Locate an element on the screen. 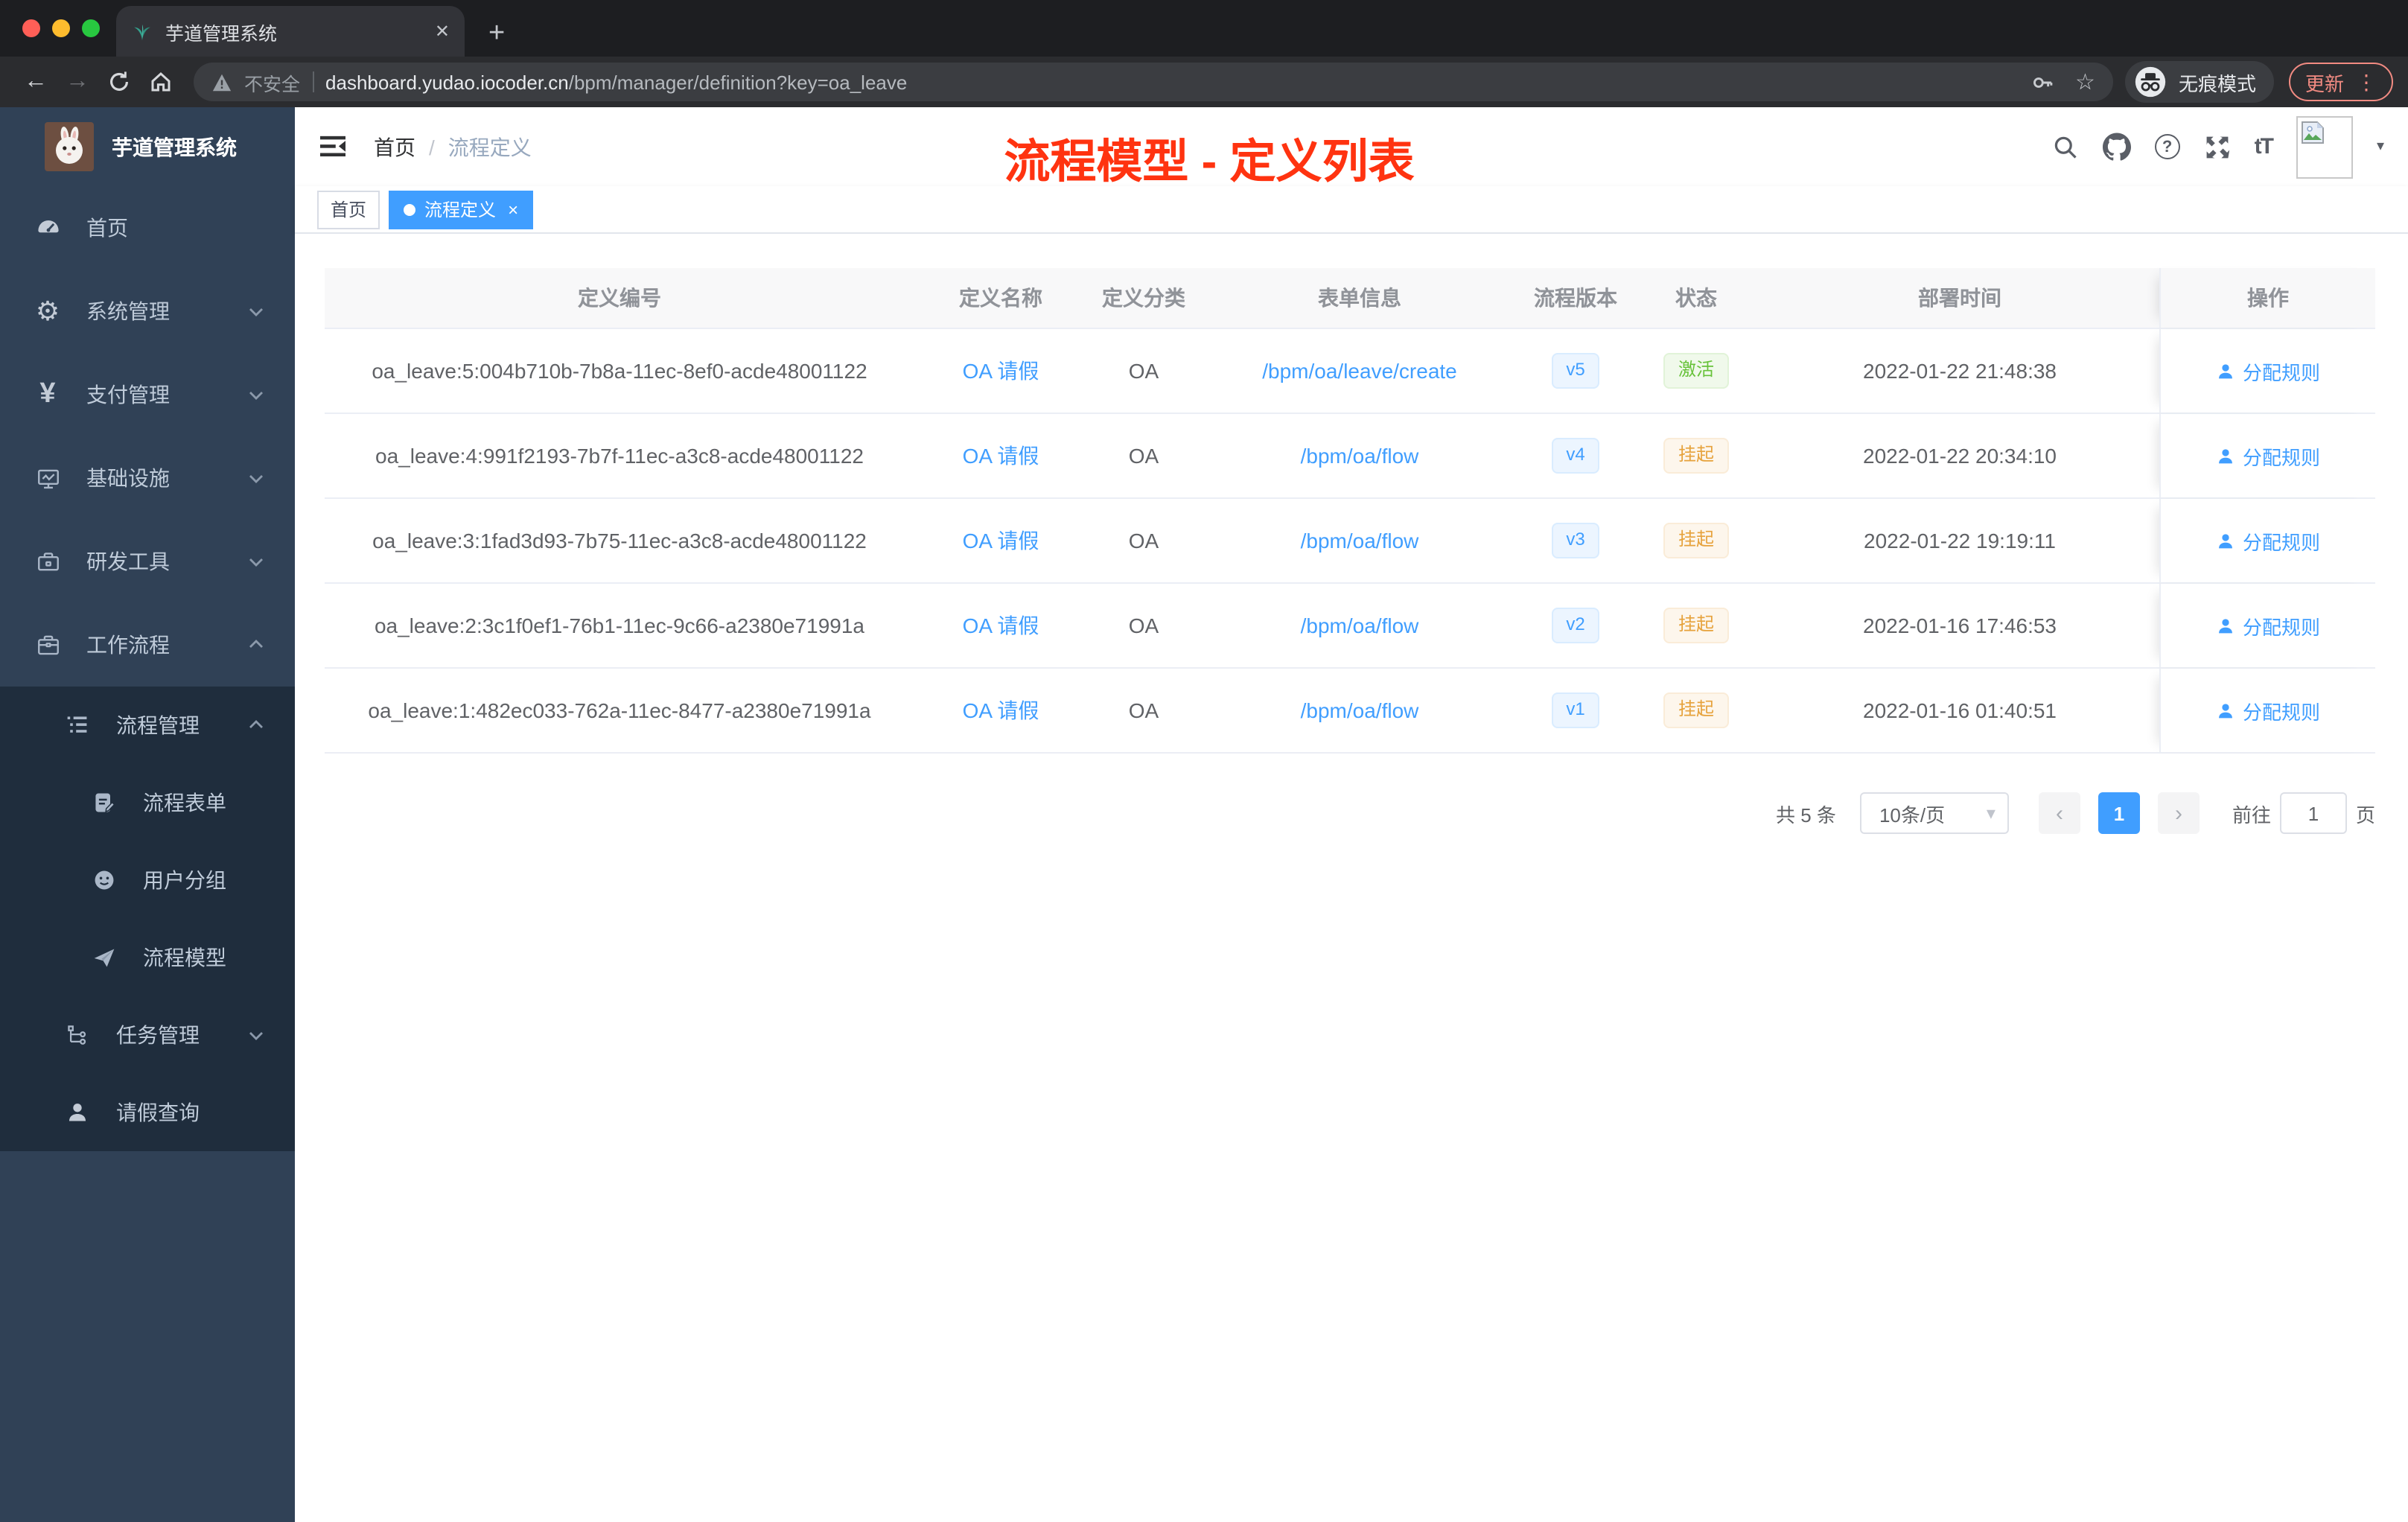 Image resolution: width=2408 pixels, height=1522 pixels. version-badge: v5 is located at coordinates (1575, 371).